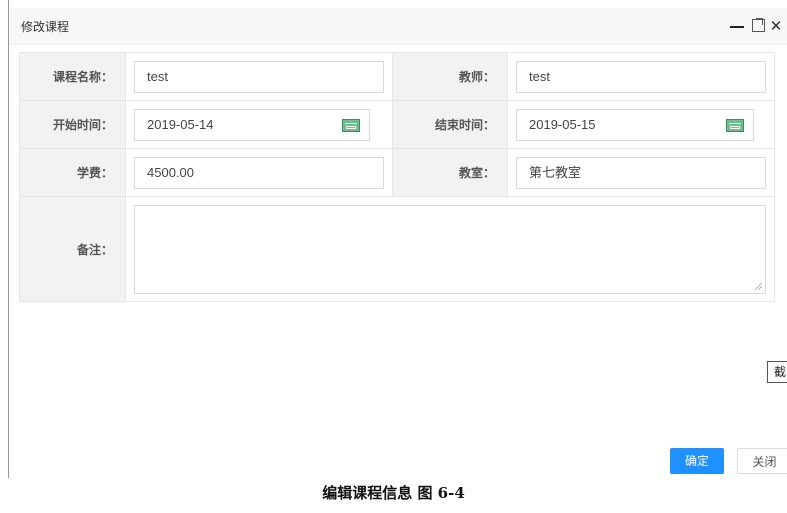 Image resolution: width=787 pixels, height=513 pixels. Describe the element at coordinates (776, 26) in the screenshot. I see `close-icon: ✕` at that location.